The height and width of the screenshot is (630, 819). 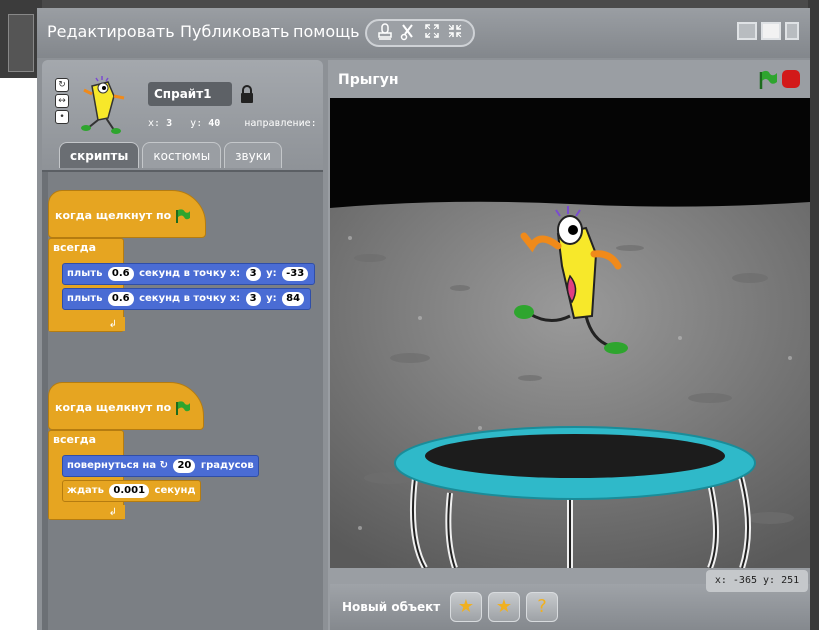 I want to click on direction-label: направление:, so click(x=280, y=123).